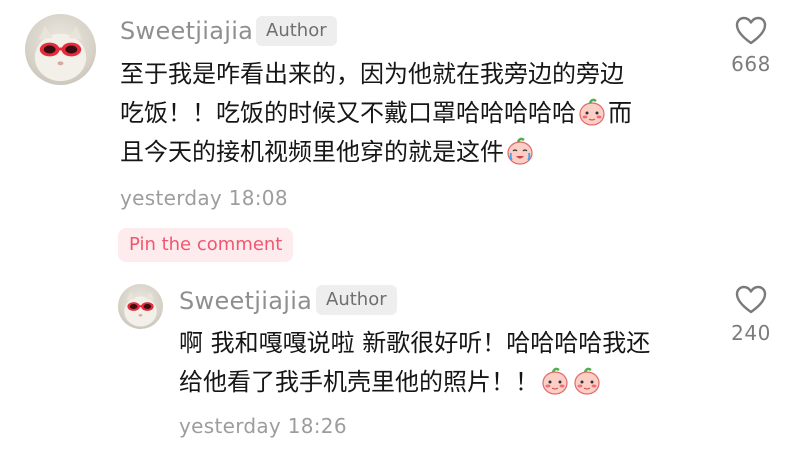 The width and height of the screenshot is (800, 452). I want to click on pin-comment-button: Pin the comment, so click(206, 245).